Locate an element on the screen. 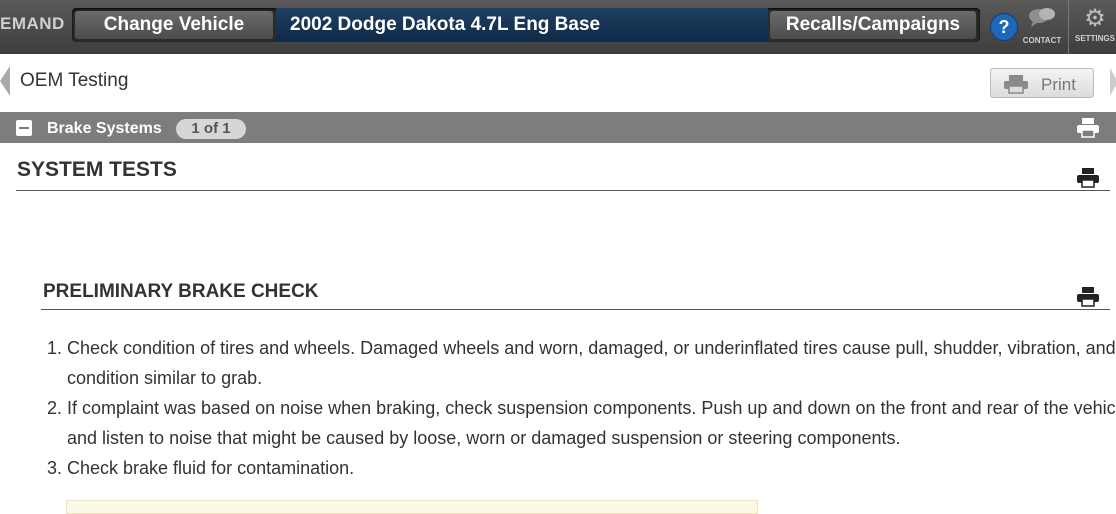 This screenshot has width=1116, height=514. brand-logo: EMAND is located at coordinates (32, 23).